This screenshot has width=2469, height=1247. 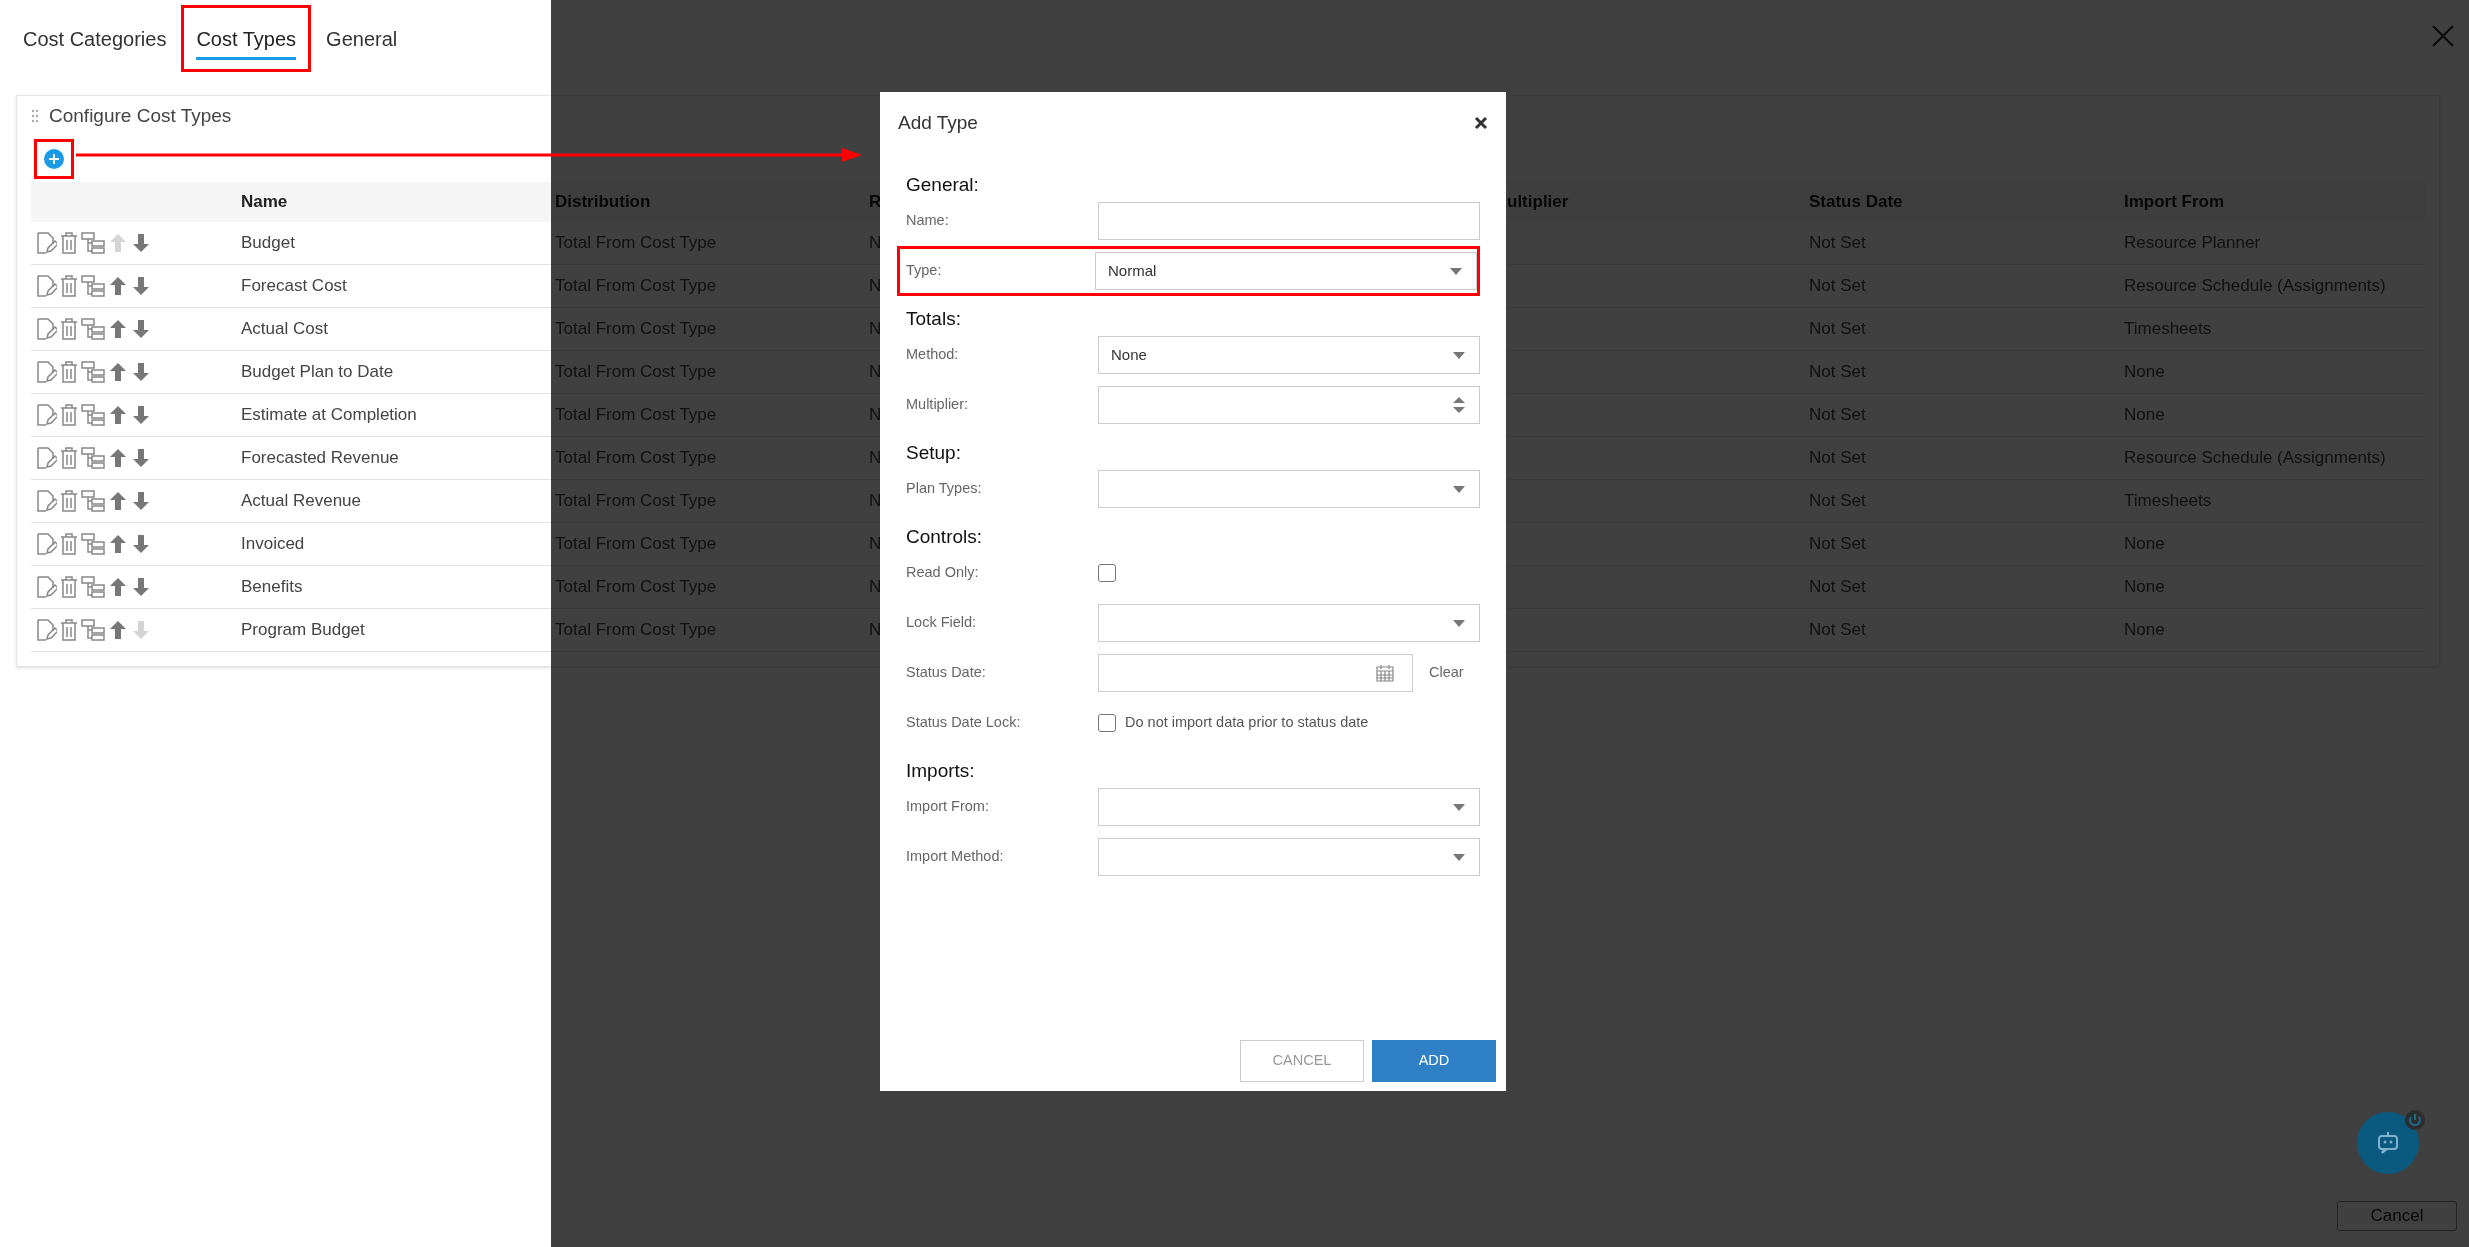 What do you see at coordinates (938, 122) in the screenshot?
I see `dialog-title: Add Type` at bounding box center [938, 122].